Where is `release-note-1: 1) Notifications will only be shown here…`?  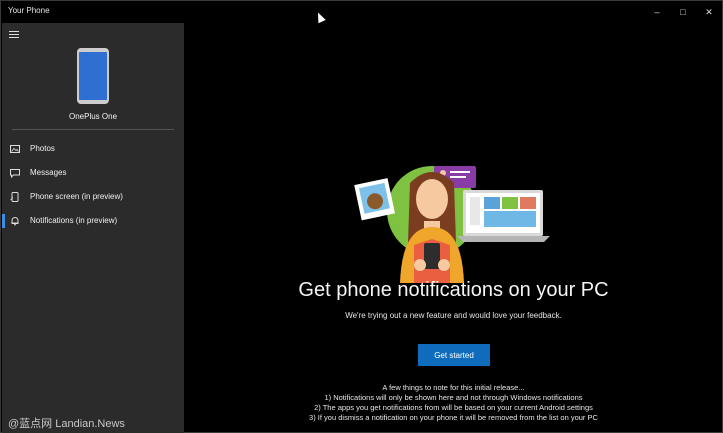
release-note-1: 1) Notifications will only be shown here… is located at coordinates (453, 397).